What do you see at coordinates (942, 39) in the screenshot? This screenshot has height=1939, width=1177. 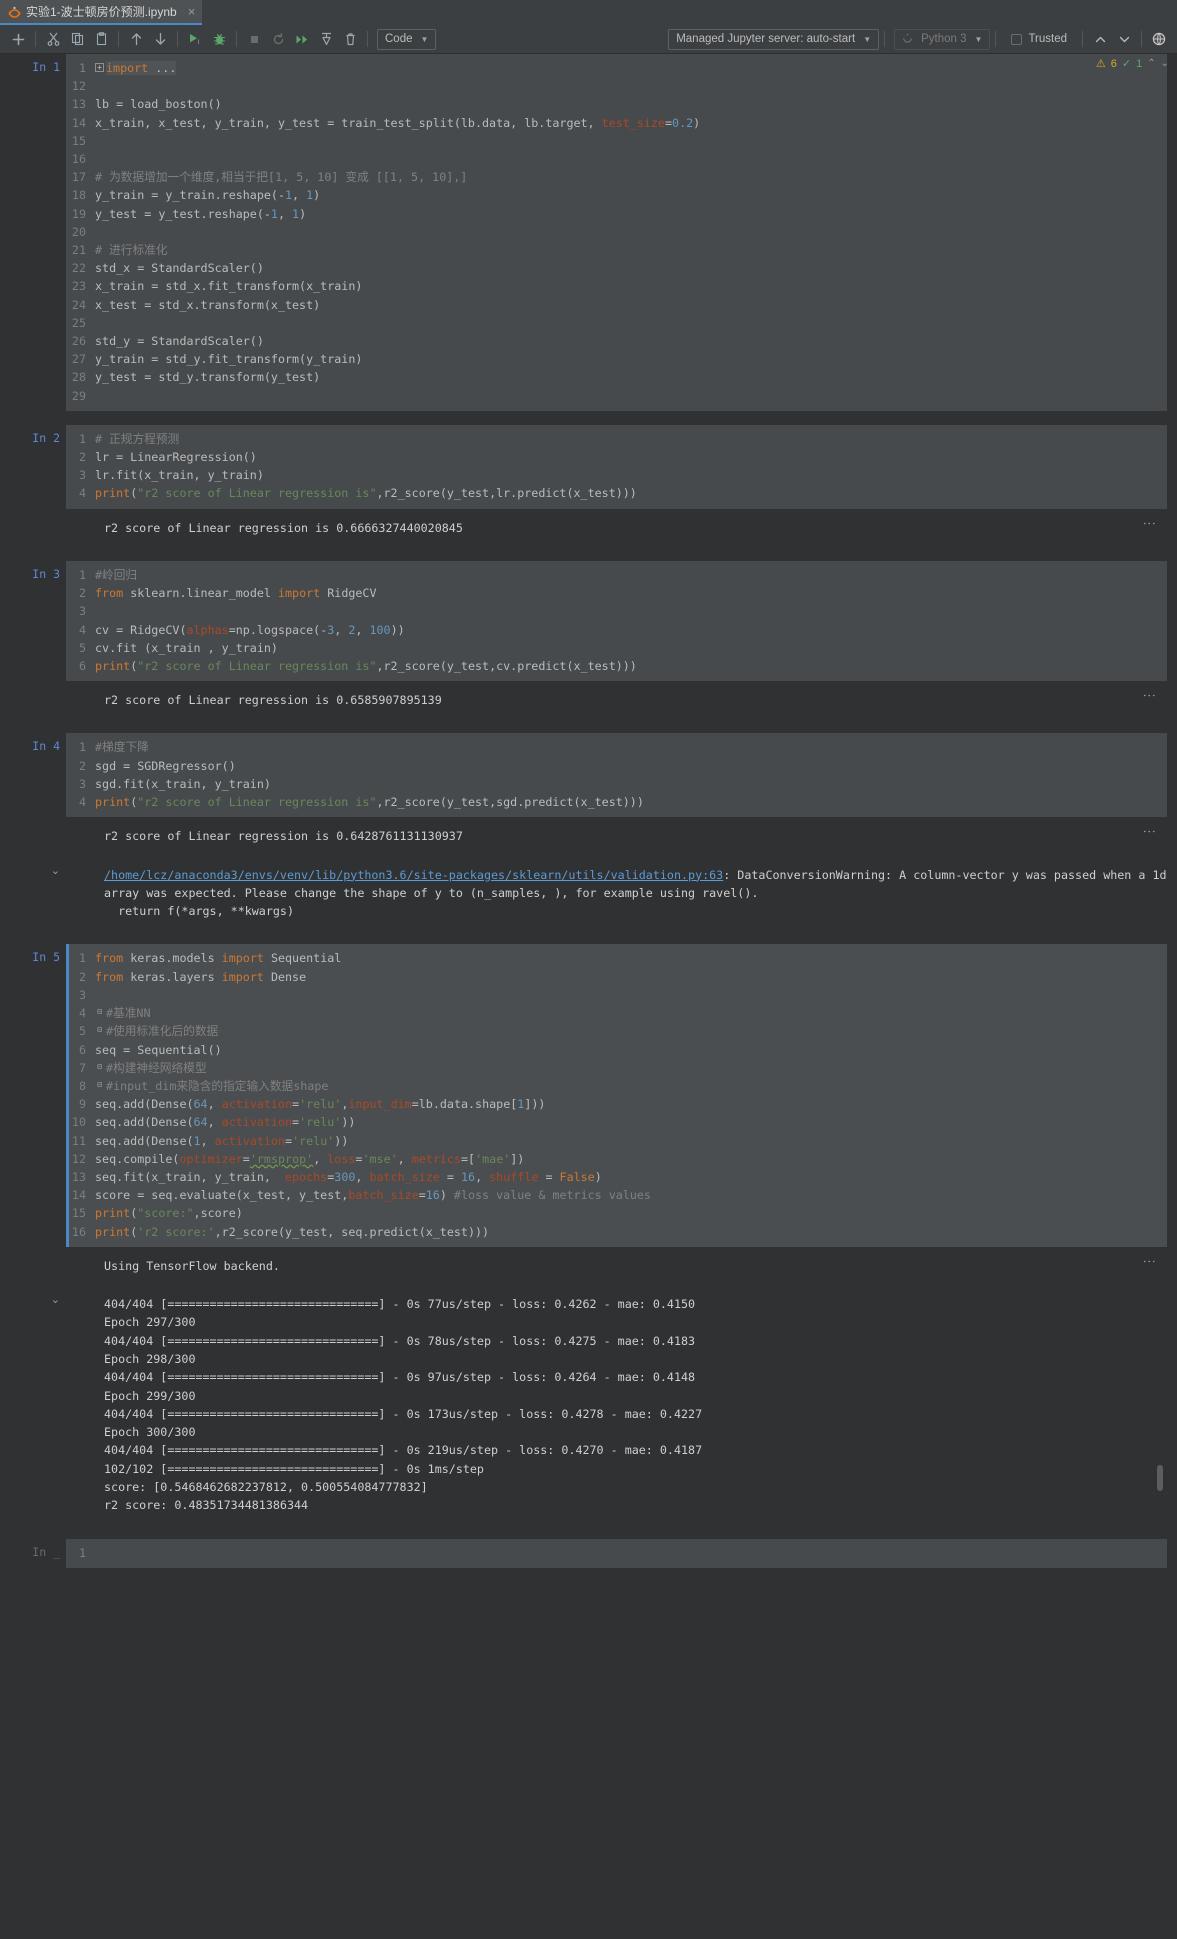 I see `kernel-select: Python 3 ▼` at bounding box center [942, 39].